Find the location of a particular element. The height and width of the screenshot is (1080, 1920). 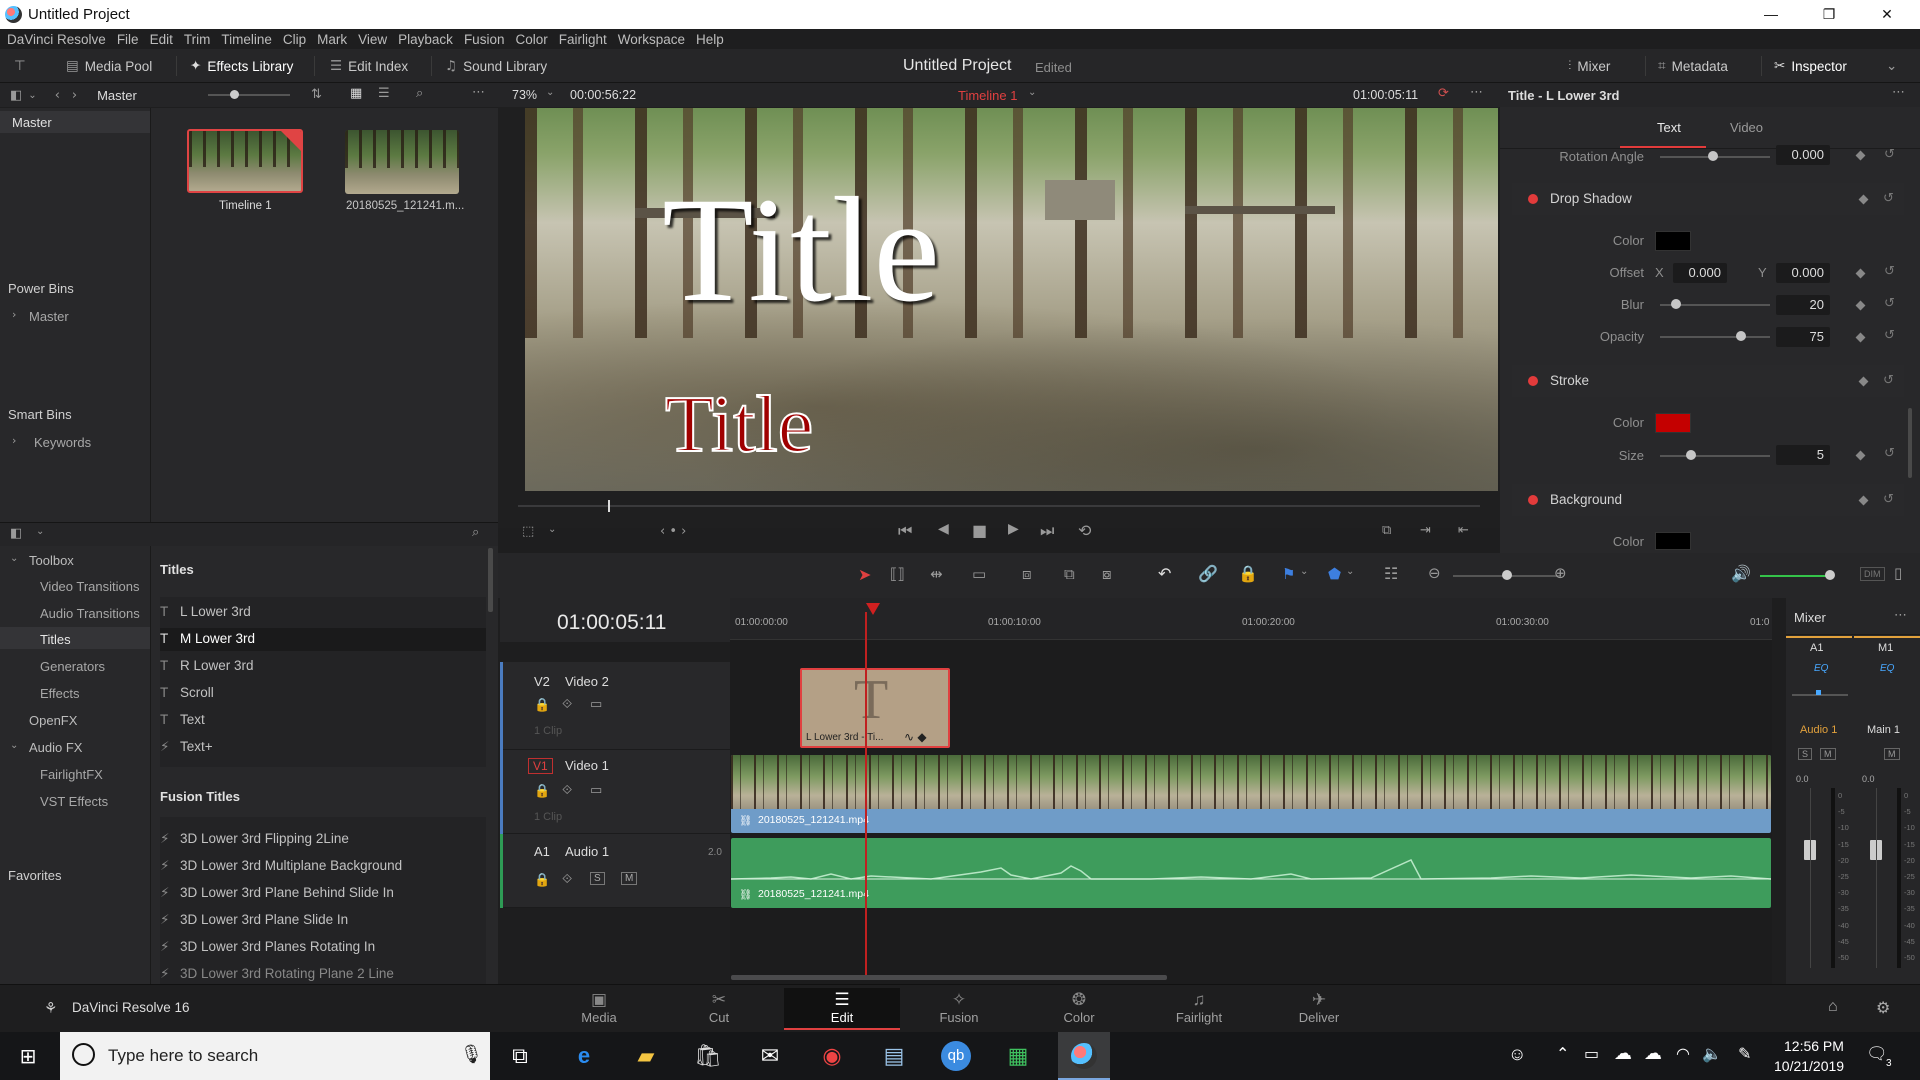

shadow-opacity-slider is located at coordinates (1741, 336).